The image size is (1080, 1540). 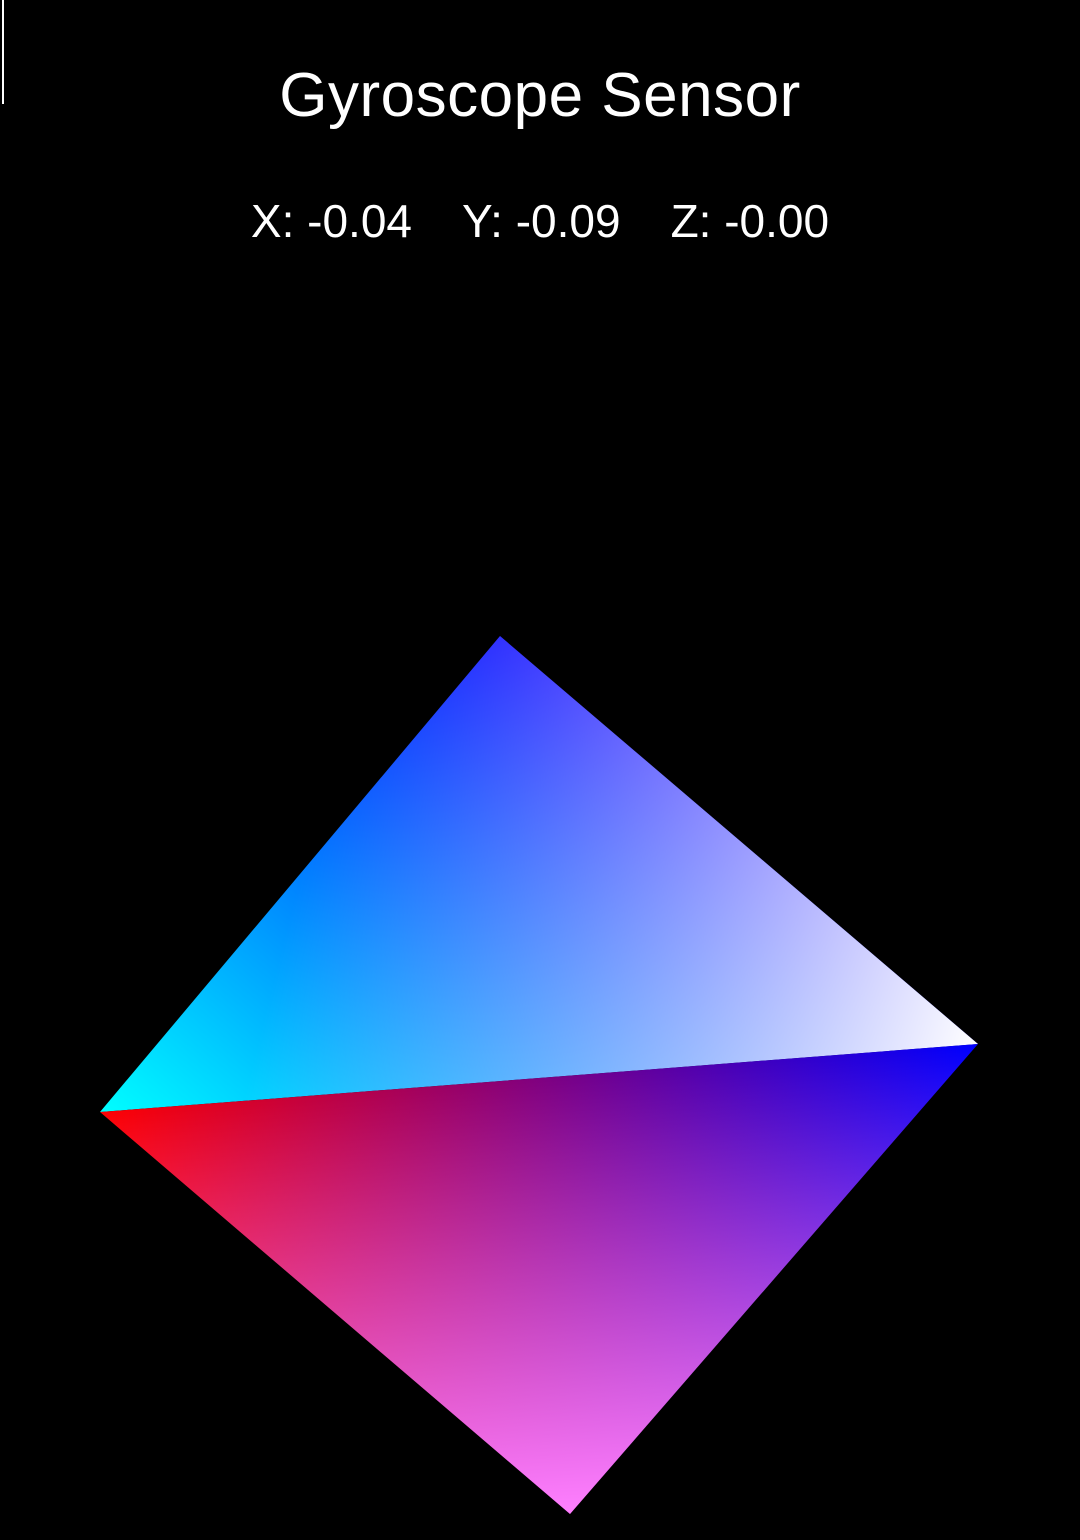 What do you see at coordinates (750, 221) in the screenshot?
I see `z-axis-readout: Z: -0.00` at bounding box center [750, 221].